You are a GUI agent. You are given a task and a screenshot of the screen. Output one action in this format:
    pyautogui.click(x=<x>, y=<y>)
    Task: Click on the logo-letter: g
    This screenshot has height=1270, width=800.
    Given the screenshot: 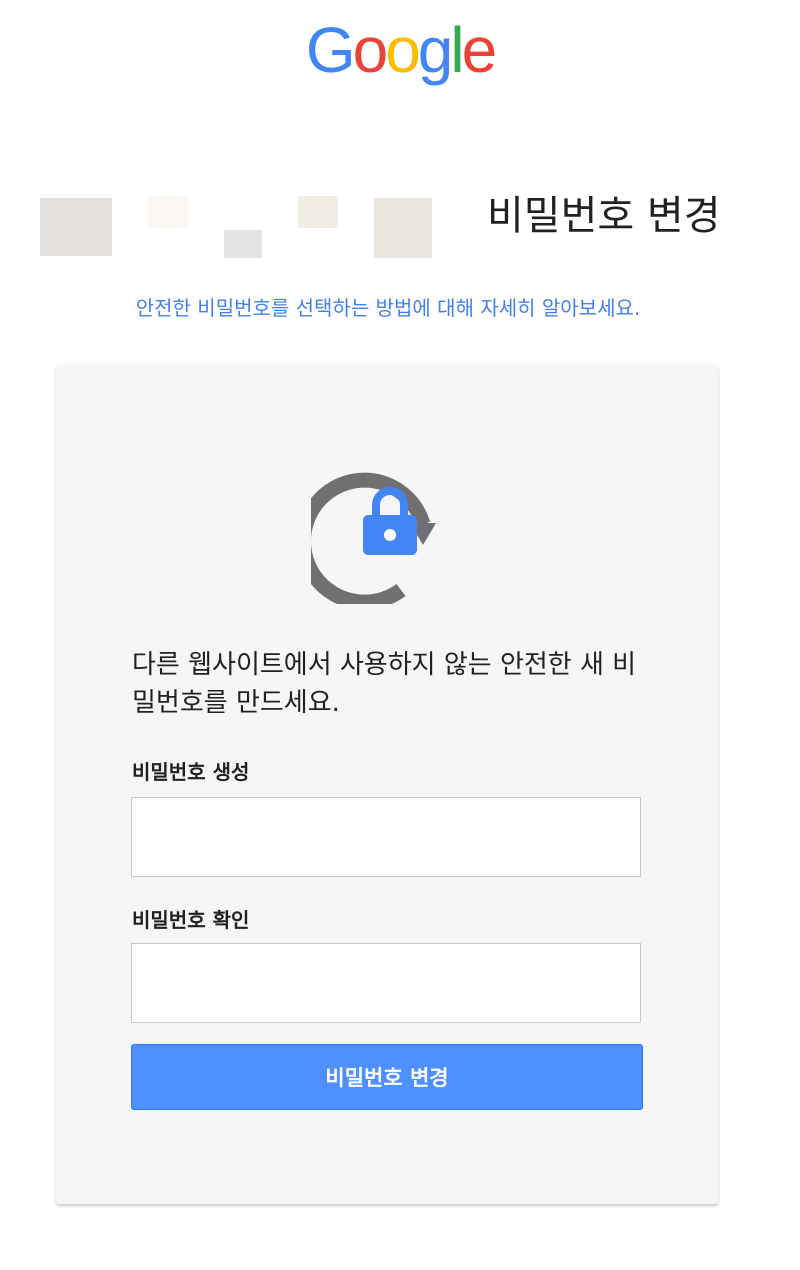 What is the action you would take?
    pyautogui.click(x=435, y=50)
    